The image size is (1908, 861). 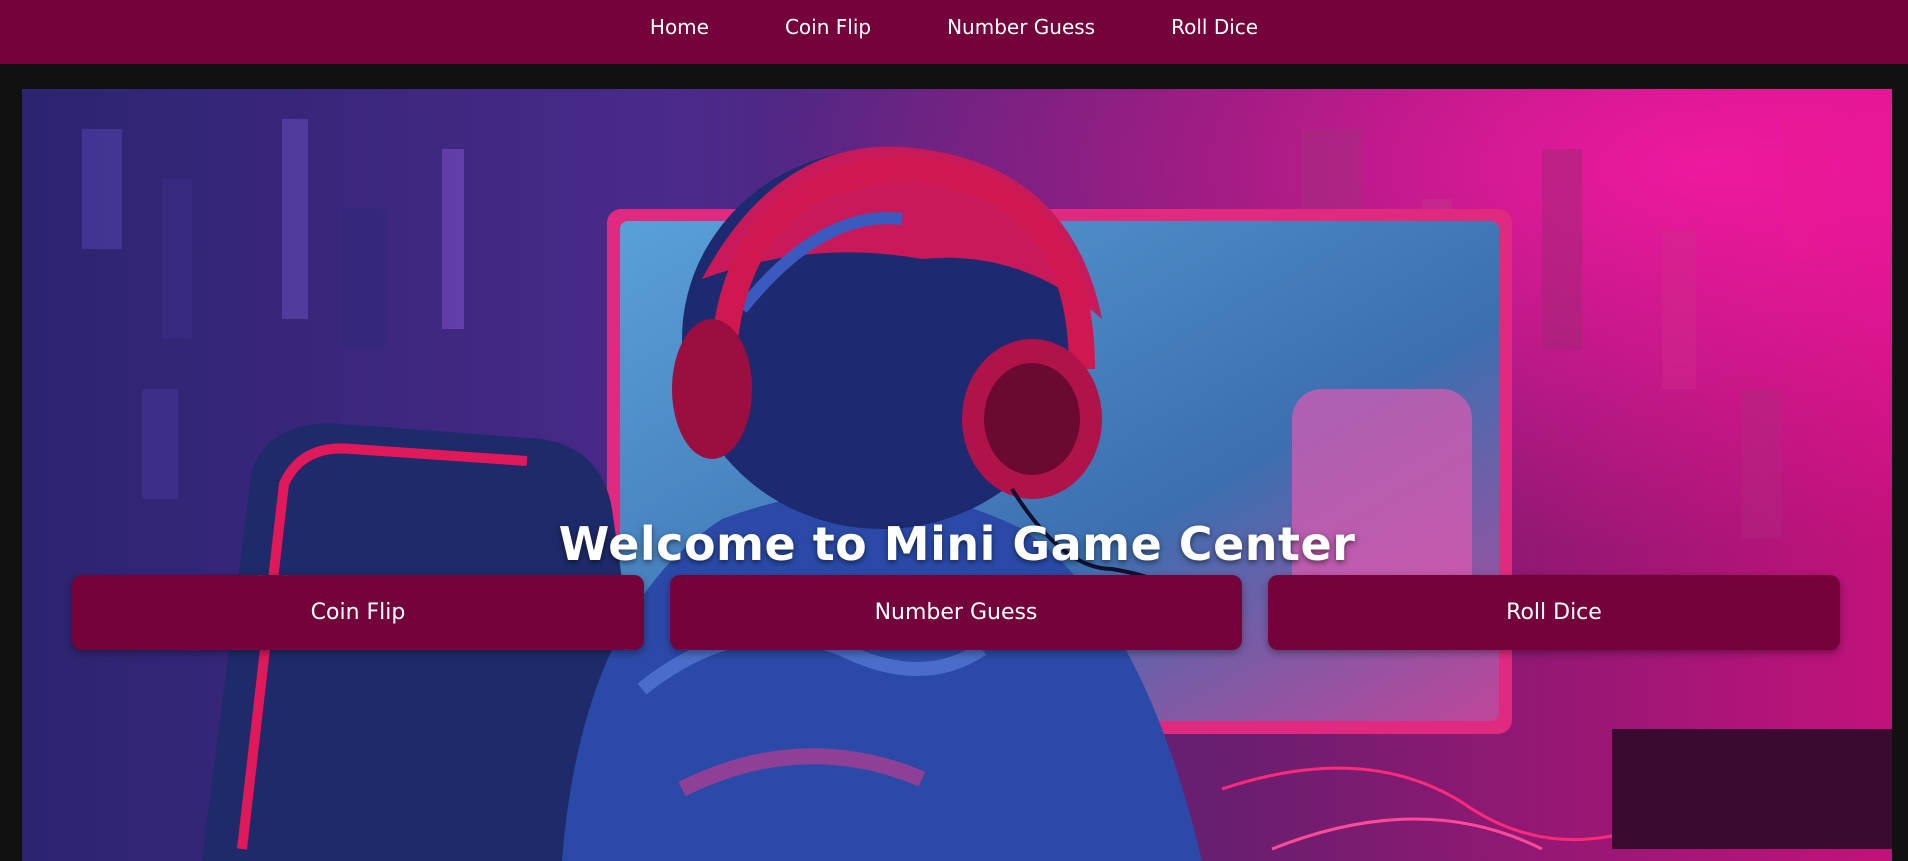 I want to click on roll-dice-button: Roll Dice, so click(x=1554, y=612).